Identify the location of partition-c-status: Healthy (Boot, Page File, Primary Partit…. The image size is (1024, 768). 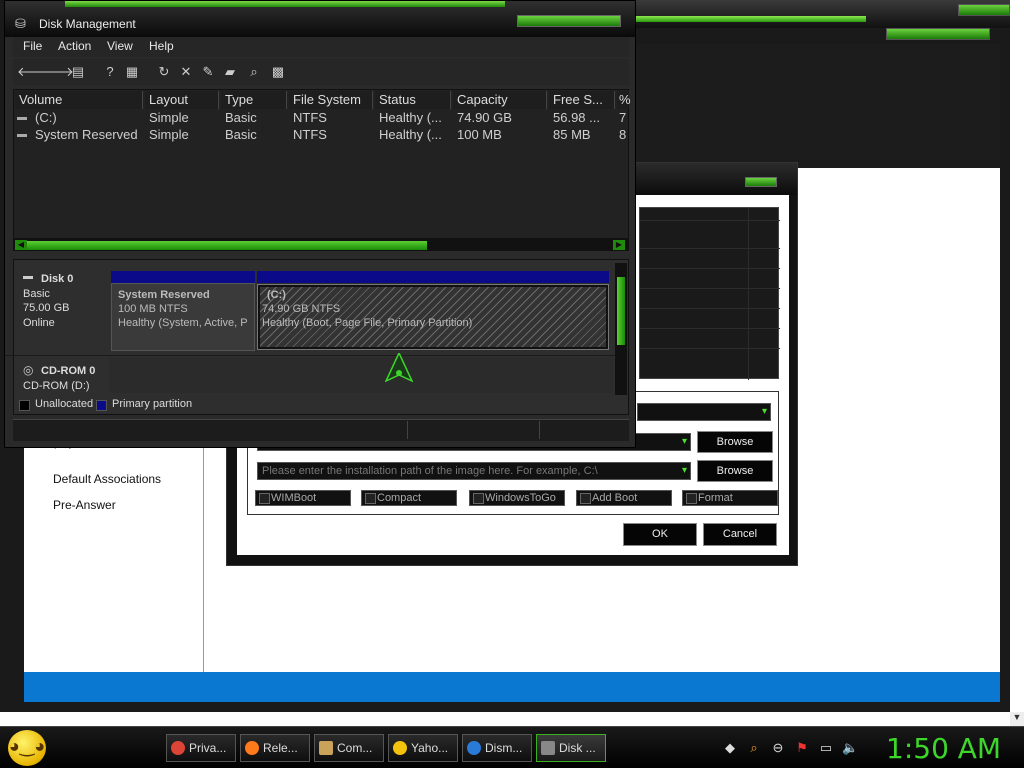
(367, 323).